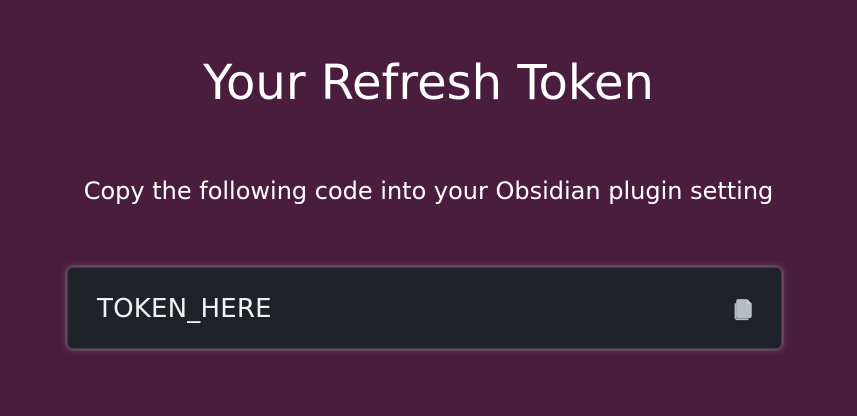  I want to click on copy-icon-svg, so click(743, 310).